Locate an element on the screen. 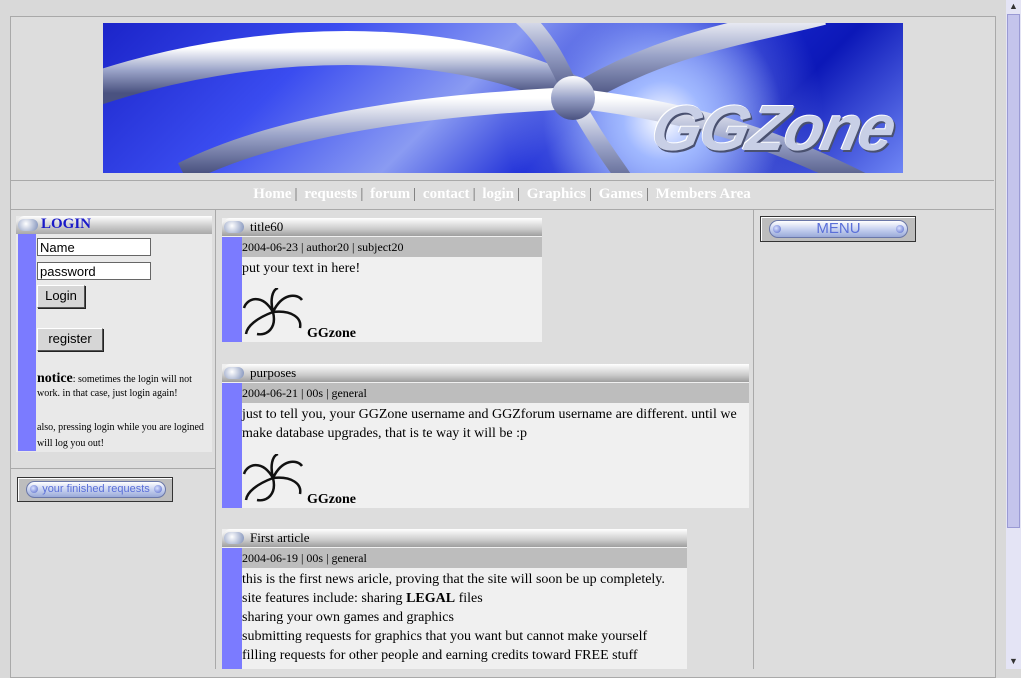 Image resolution: width=1021 pixels, height=678 pixels. article-title: title60 is located at coordinates (267, 226).